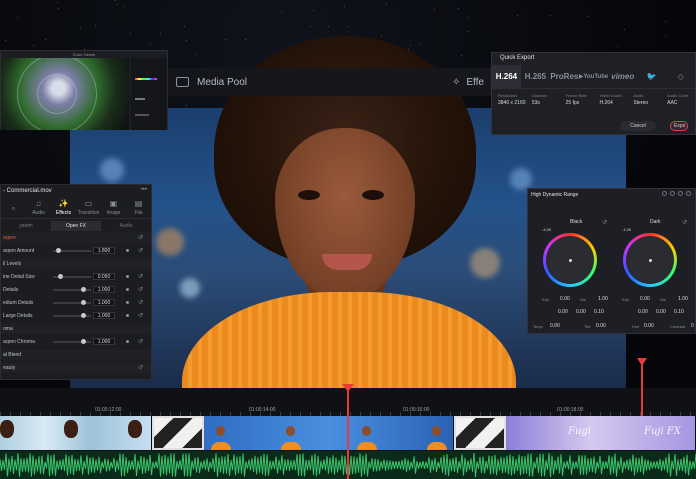  I want to click on tint-value: 0.00, so click(601, 326).